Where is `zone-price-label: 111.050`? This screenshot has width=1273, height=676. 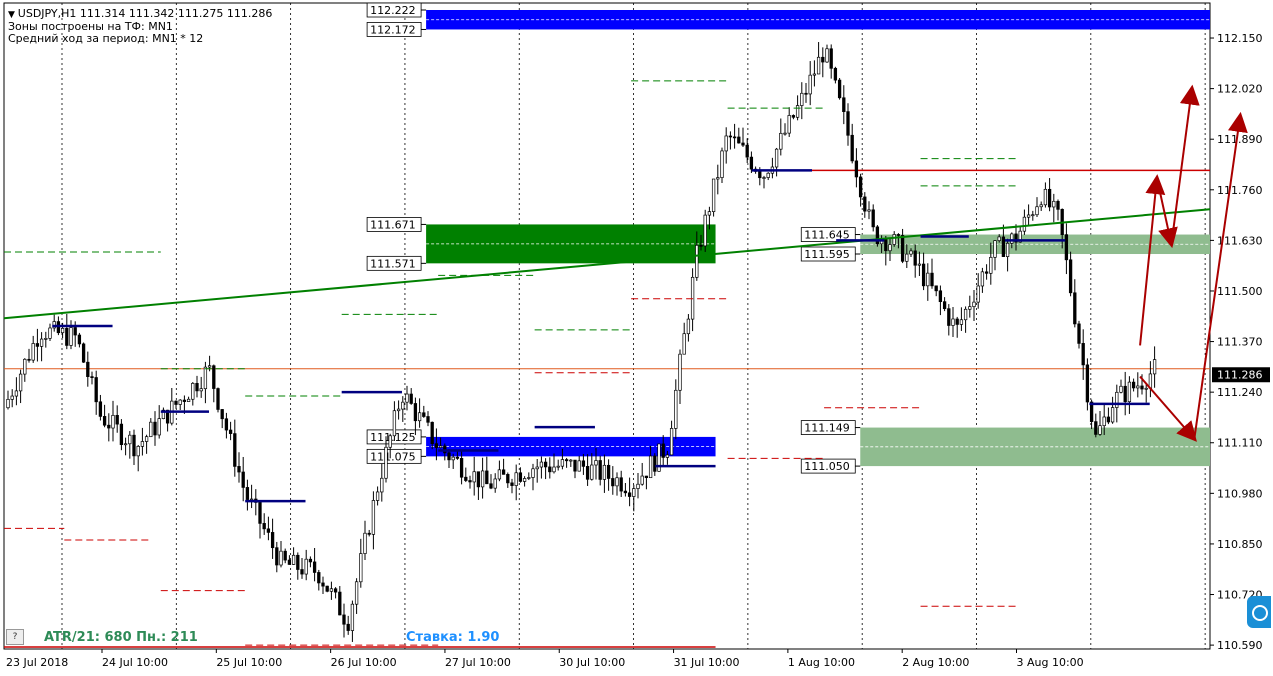
zone-price-label: 111.050 is located at coordinates (830, 466).